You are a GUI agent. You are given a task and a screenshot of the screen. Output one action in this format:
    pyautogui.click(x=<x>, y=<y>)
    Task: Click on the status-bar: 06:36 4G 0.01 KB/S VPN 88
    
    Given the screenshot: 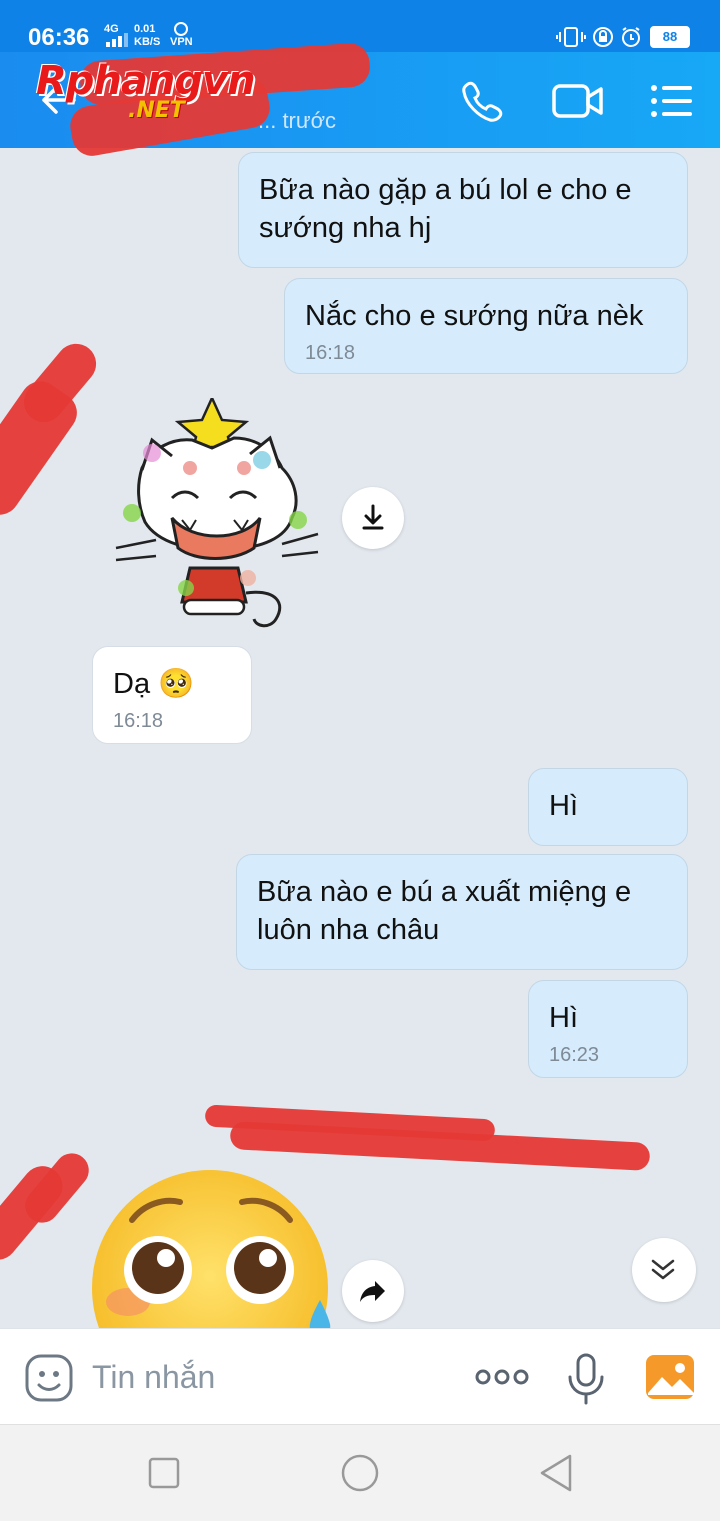 What is the action you would take?
    pyautogui.click(x=360, y=26)
    